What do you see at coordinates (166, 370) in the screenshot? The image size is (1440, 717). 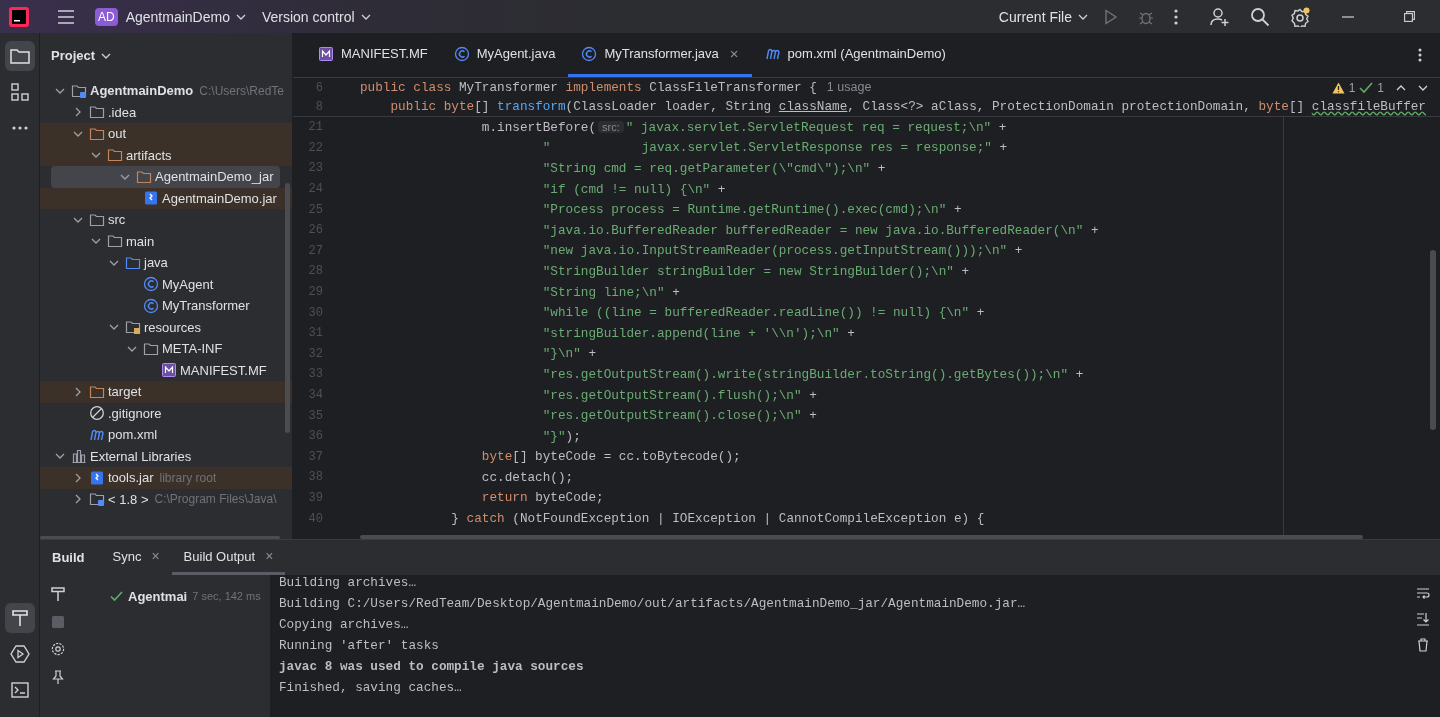 I see `tree-item: MANIFEST.MF` at bounding box center [166, 370].